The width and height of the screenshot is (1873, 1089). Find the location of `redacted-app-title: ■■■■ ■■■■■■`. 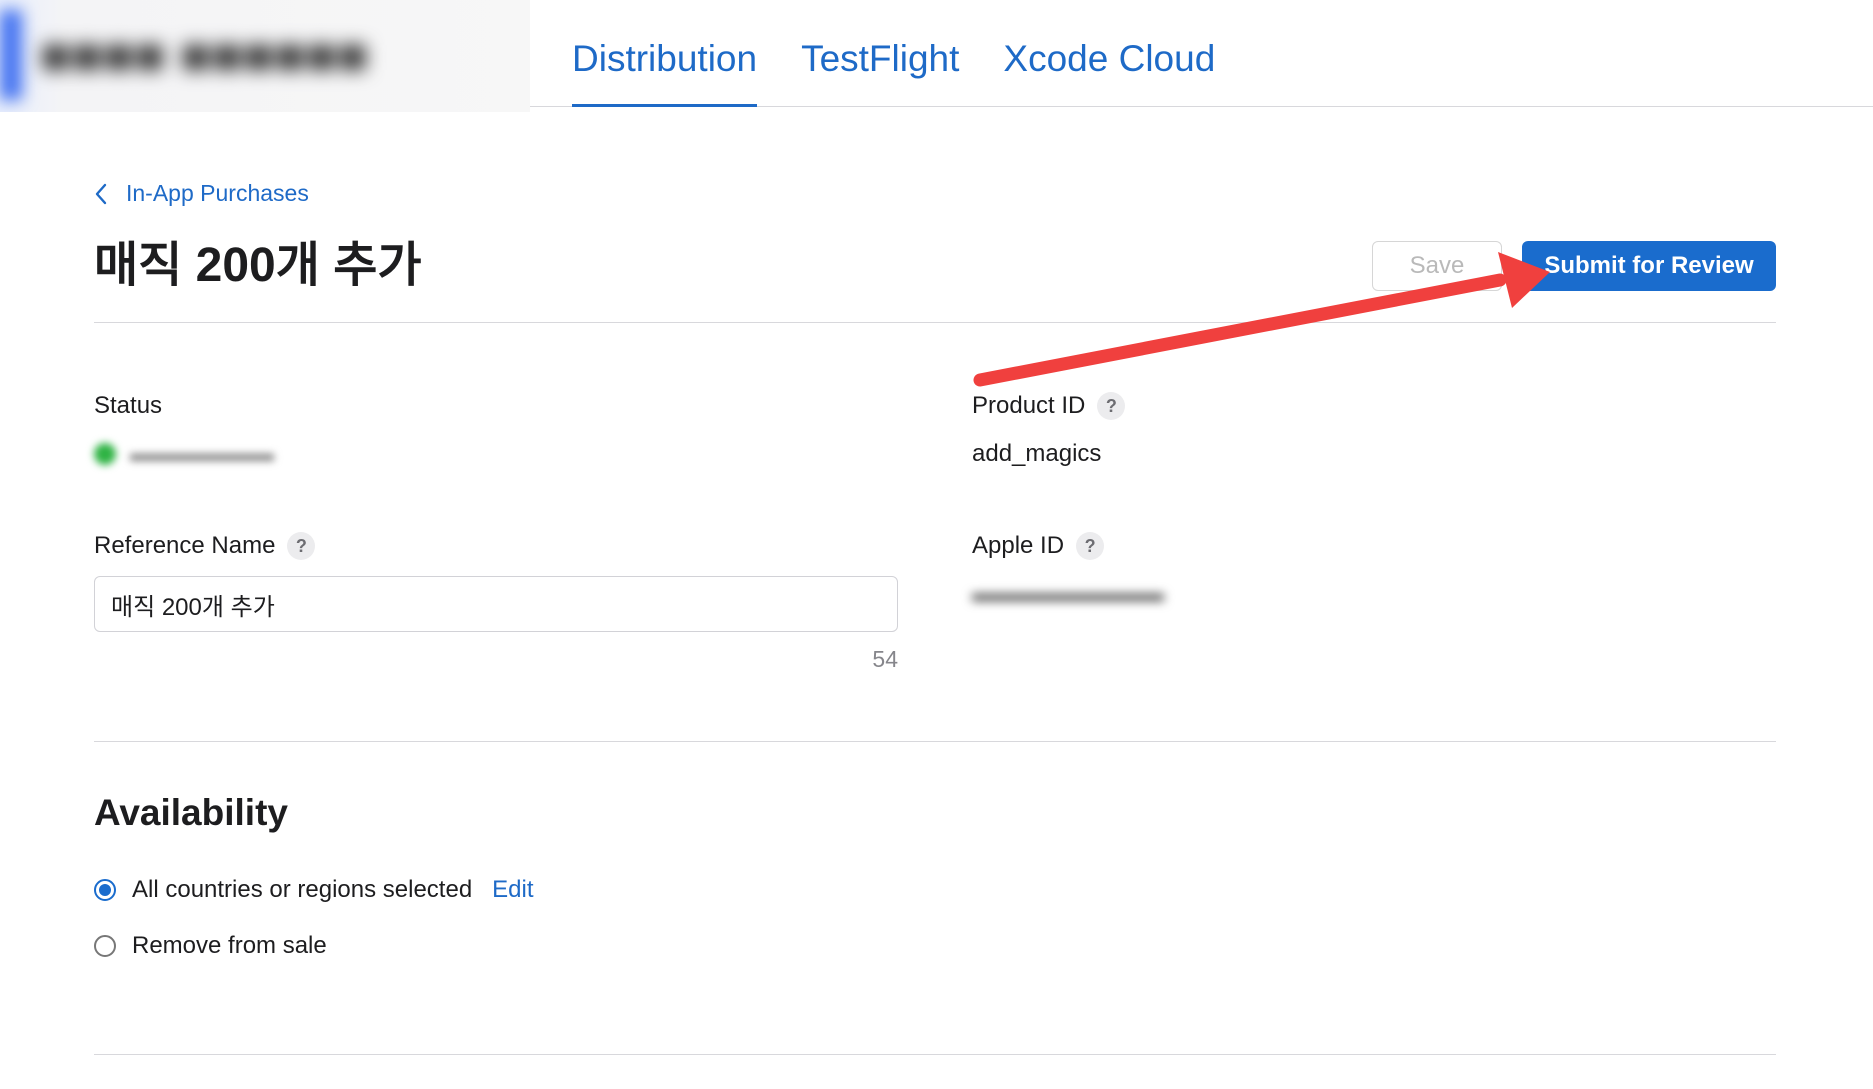

redacted-app-title: ■■■■ ■■■■■■ is located at coordinates (204, 56).